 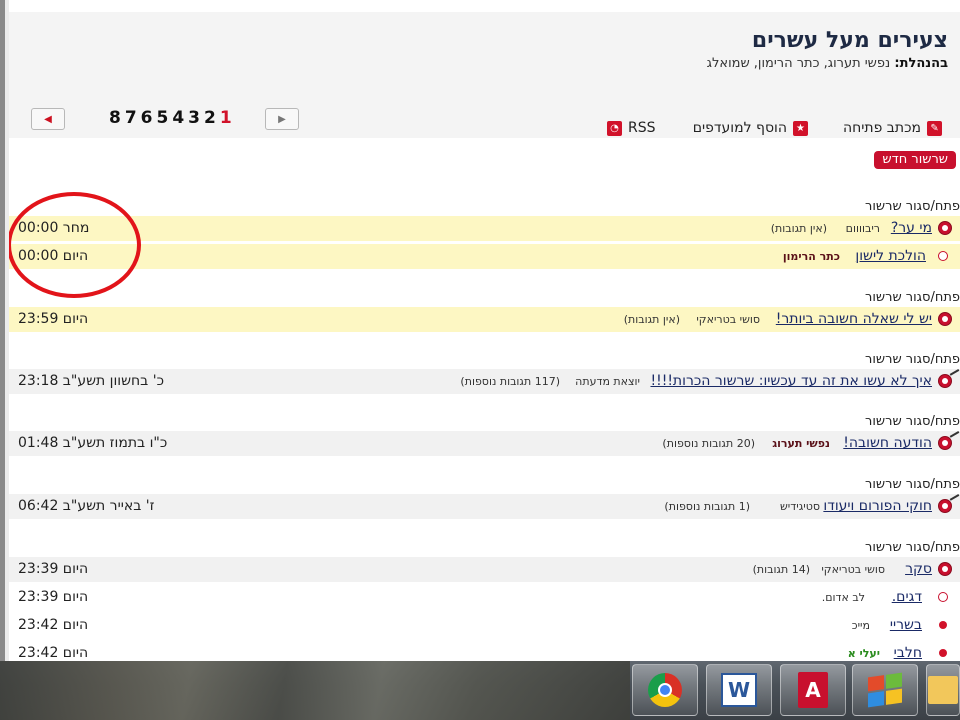 I want to click on thread-author: ריבוווום, so click(x=863, y=228).